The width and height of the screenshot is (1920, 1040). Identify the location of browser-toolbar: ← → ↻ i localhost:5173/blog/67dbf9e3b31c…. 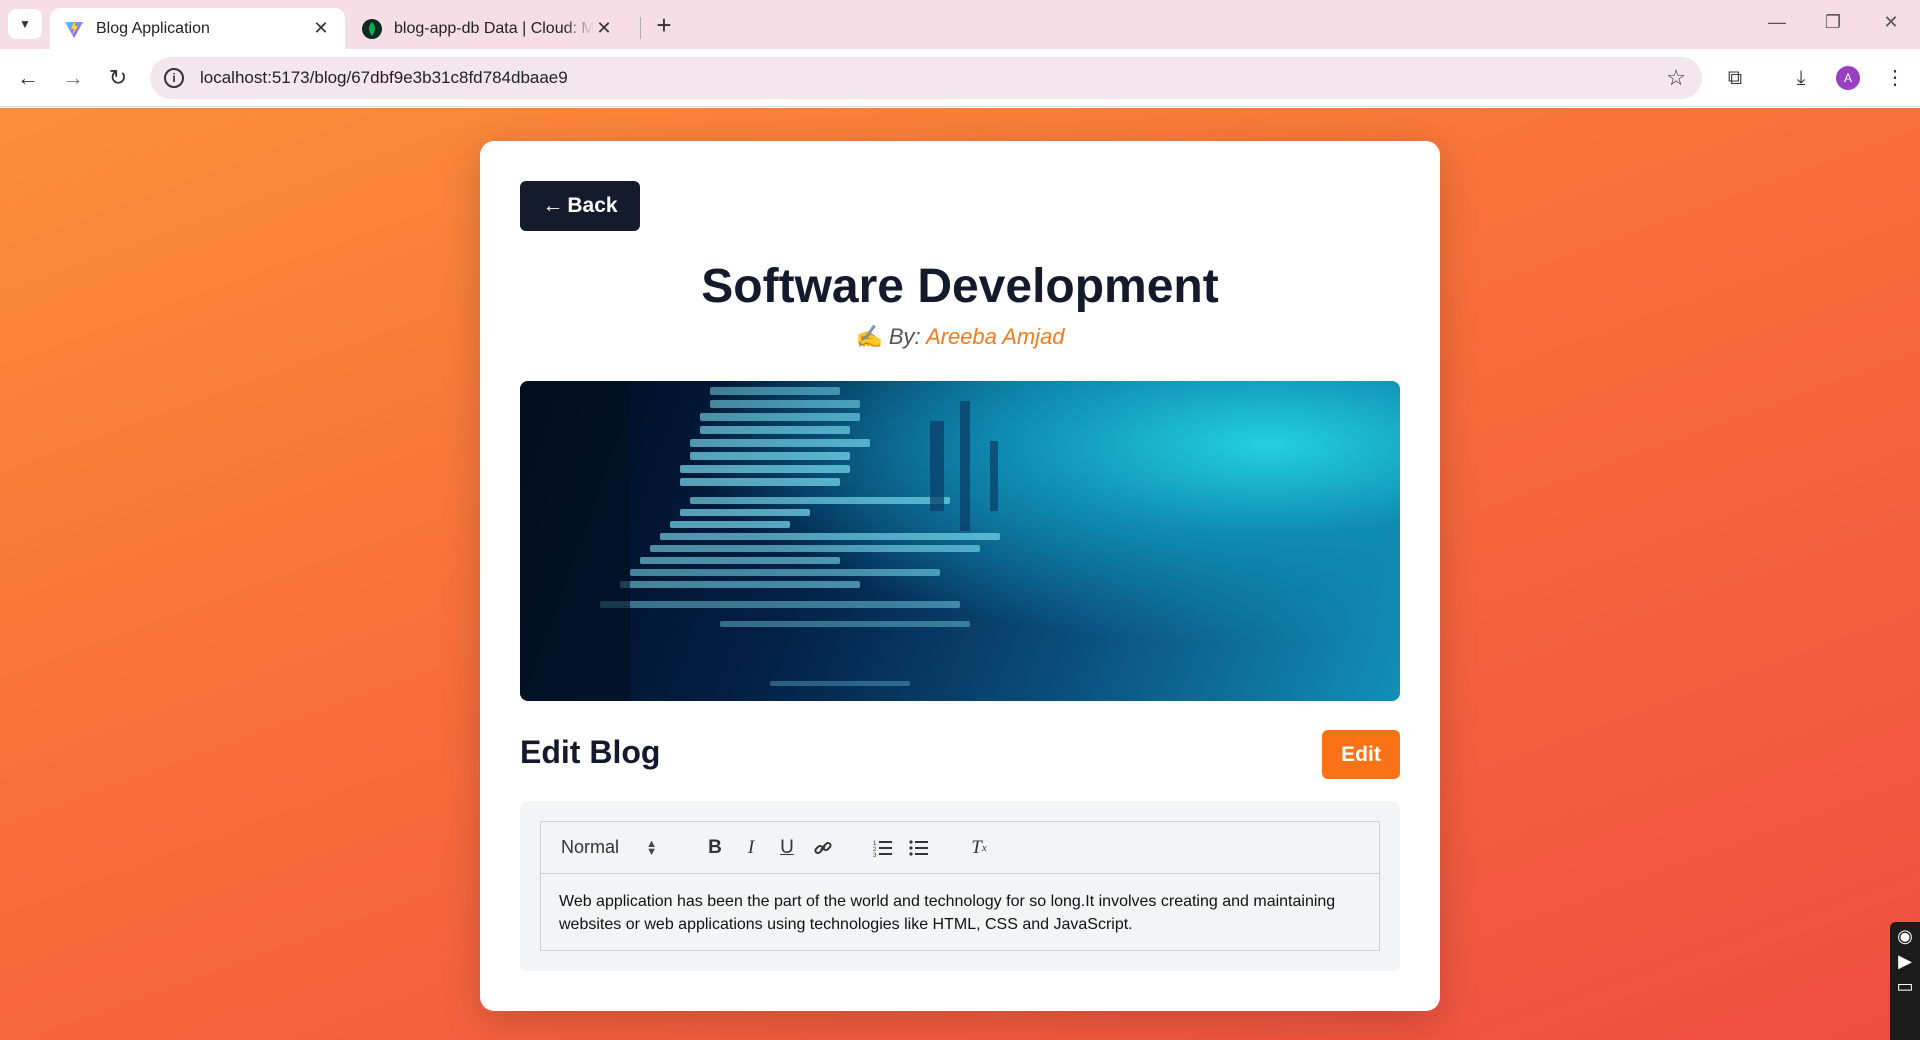
(960, 78).